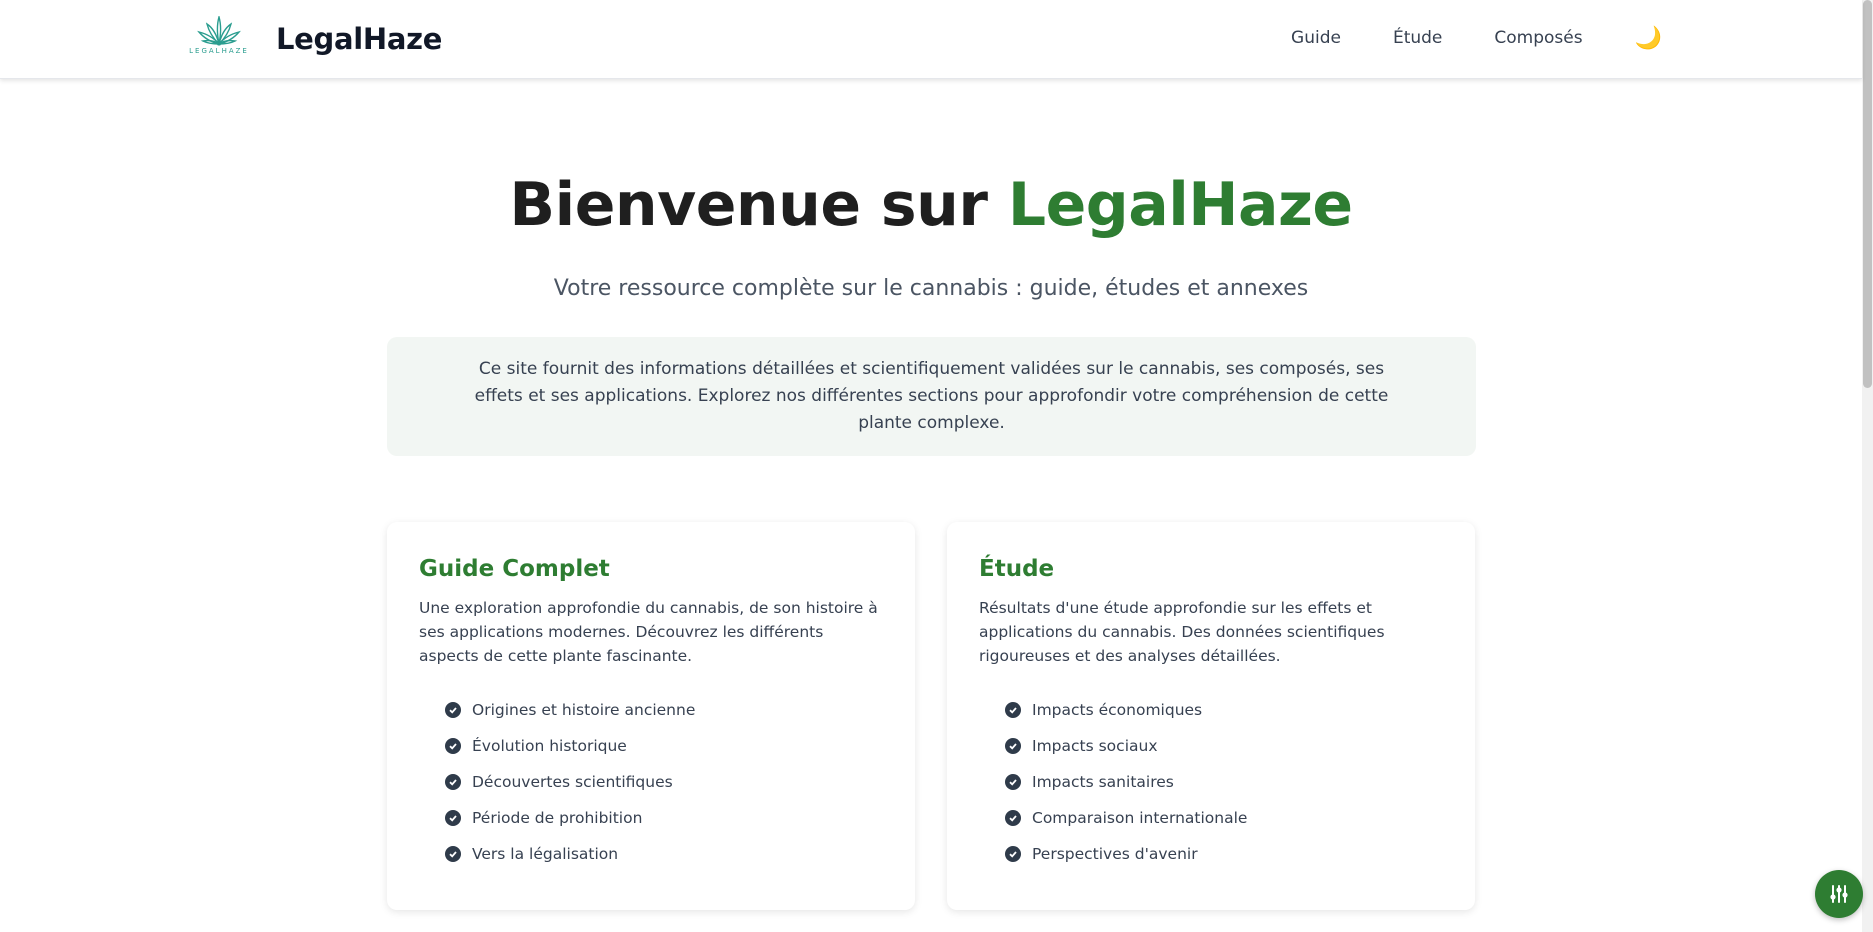 Image resolution: width=1873 pixels, height=932 pixels. What do you see at coordinates (1224, 854) in the screenshot?
I see `list-item: Perspectives d'avenir` at bounding box center [1224, 854].